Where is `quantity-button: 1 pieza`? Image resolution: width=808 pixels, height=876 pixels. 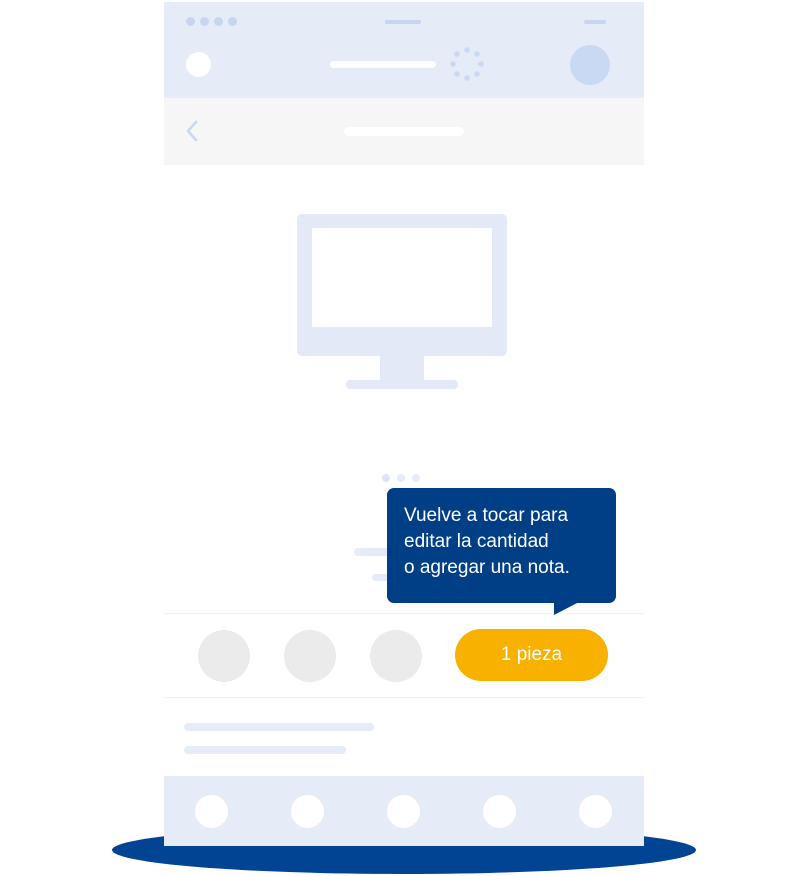
quantity-button: 1 pieza is located at coordinates (531, 655).